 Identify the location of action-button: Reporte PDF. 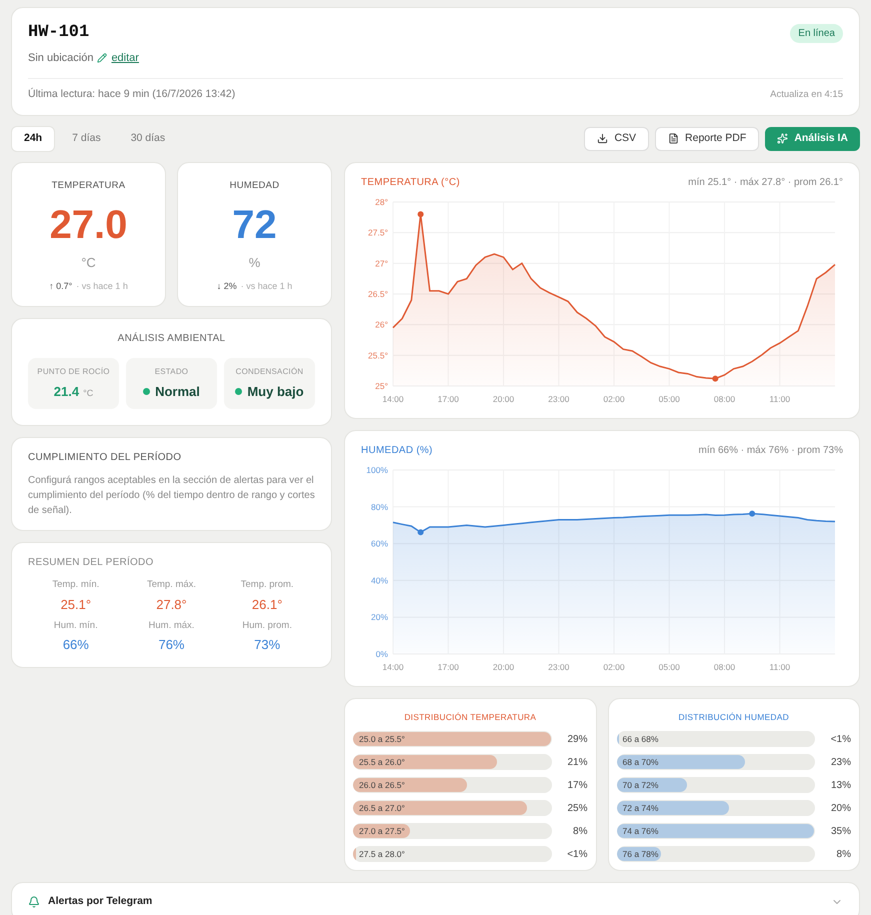
(707, 138).